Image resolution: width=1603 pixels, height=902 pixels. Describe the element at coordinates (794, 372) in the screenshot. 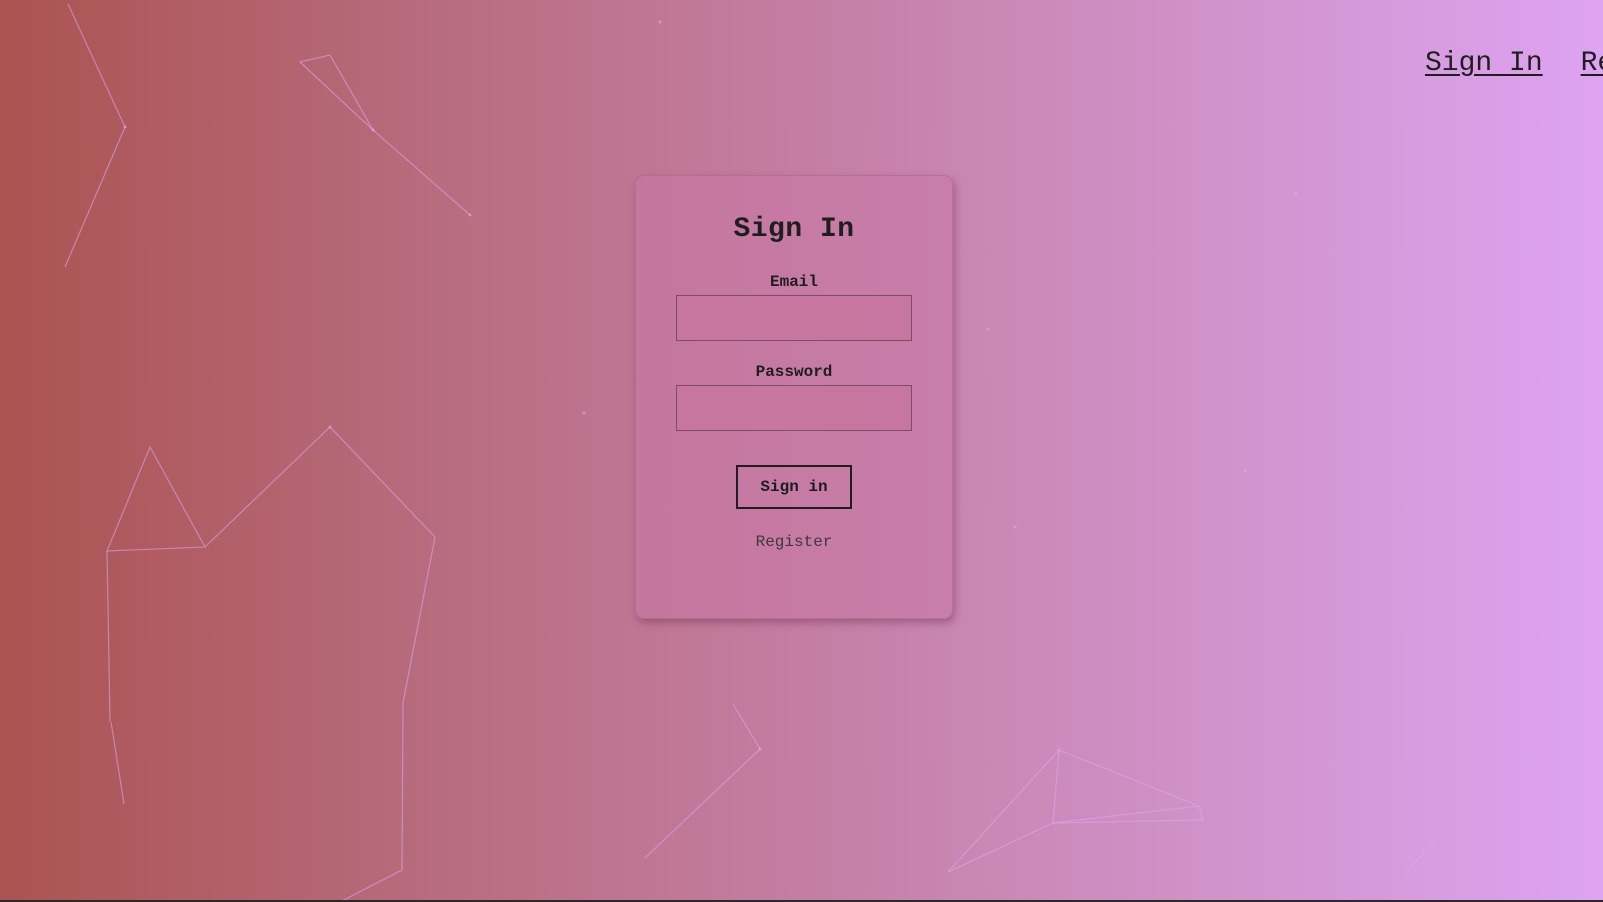

I see `password-label: Password` at that location.